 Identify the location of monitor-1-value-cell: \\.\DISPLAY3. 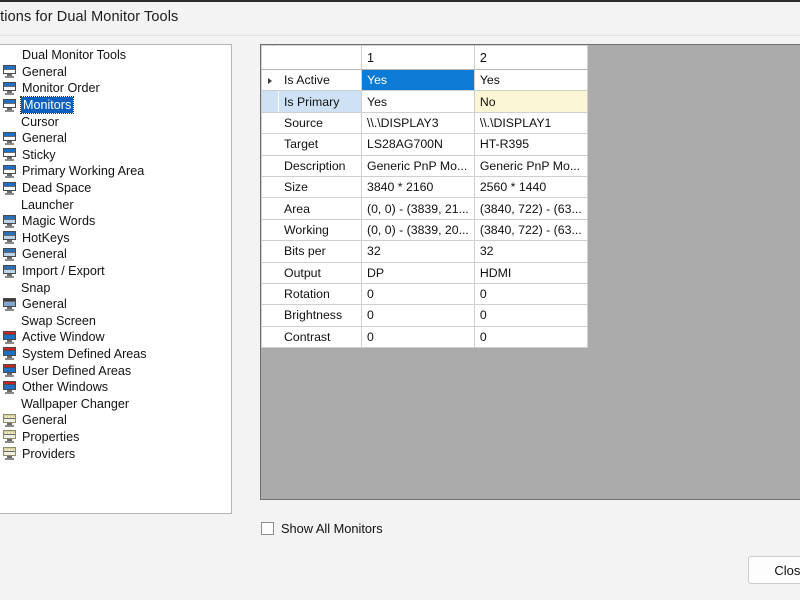
(418, 123).